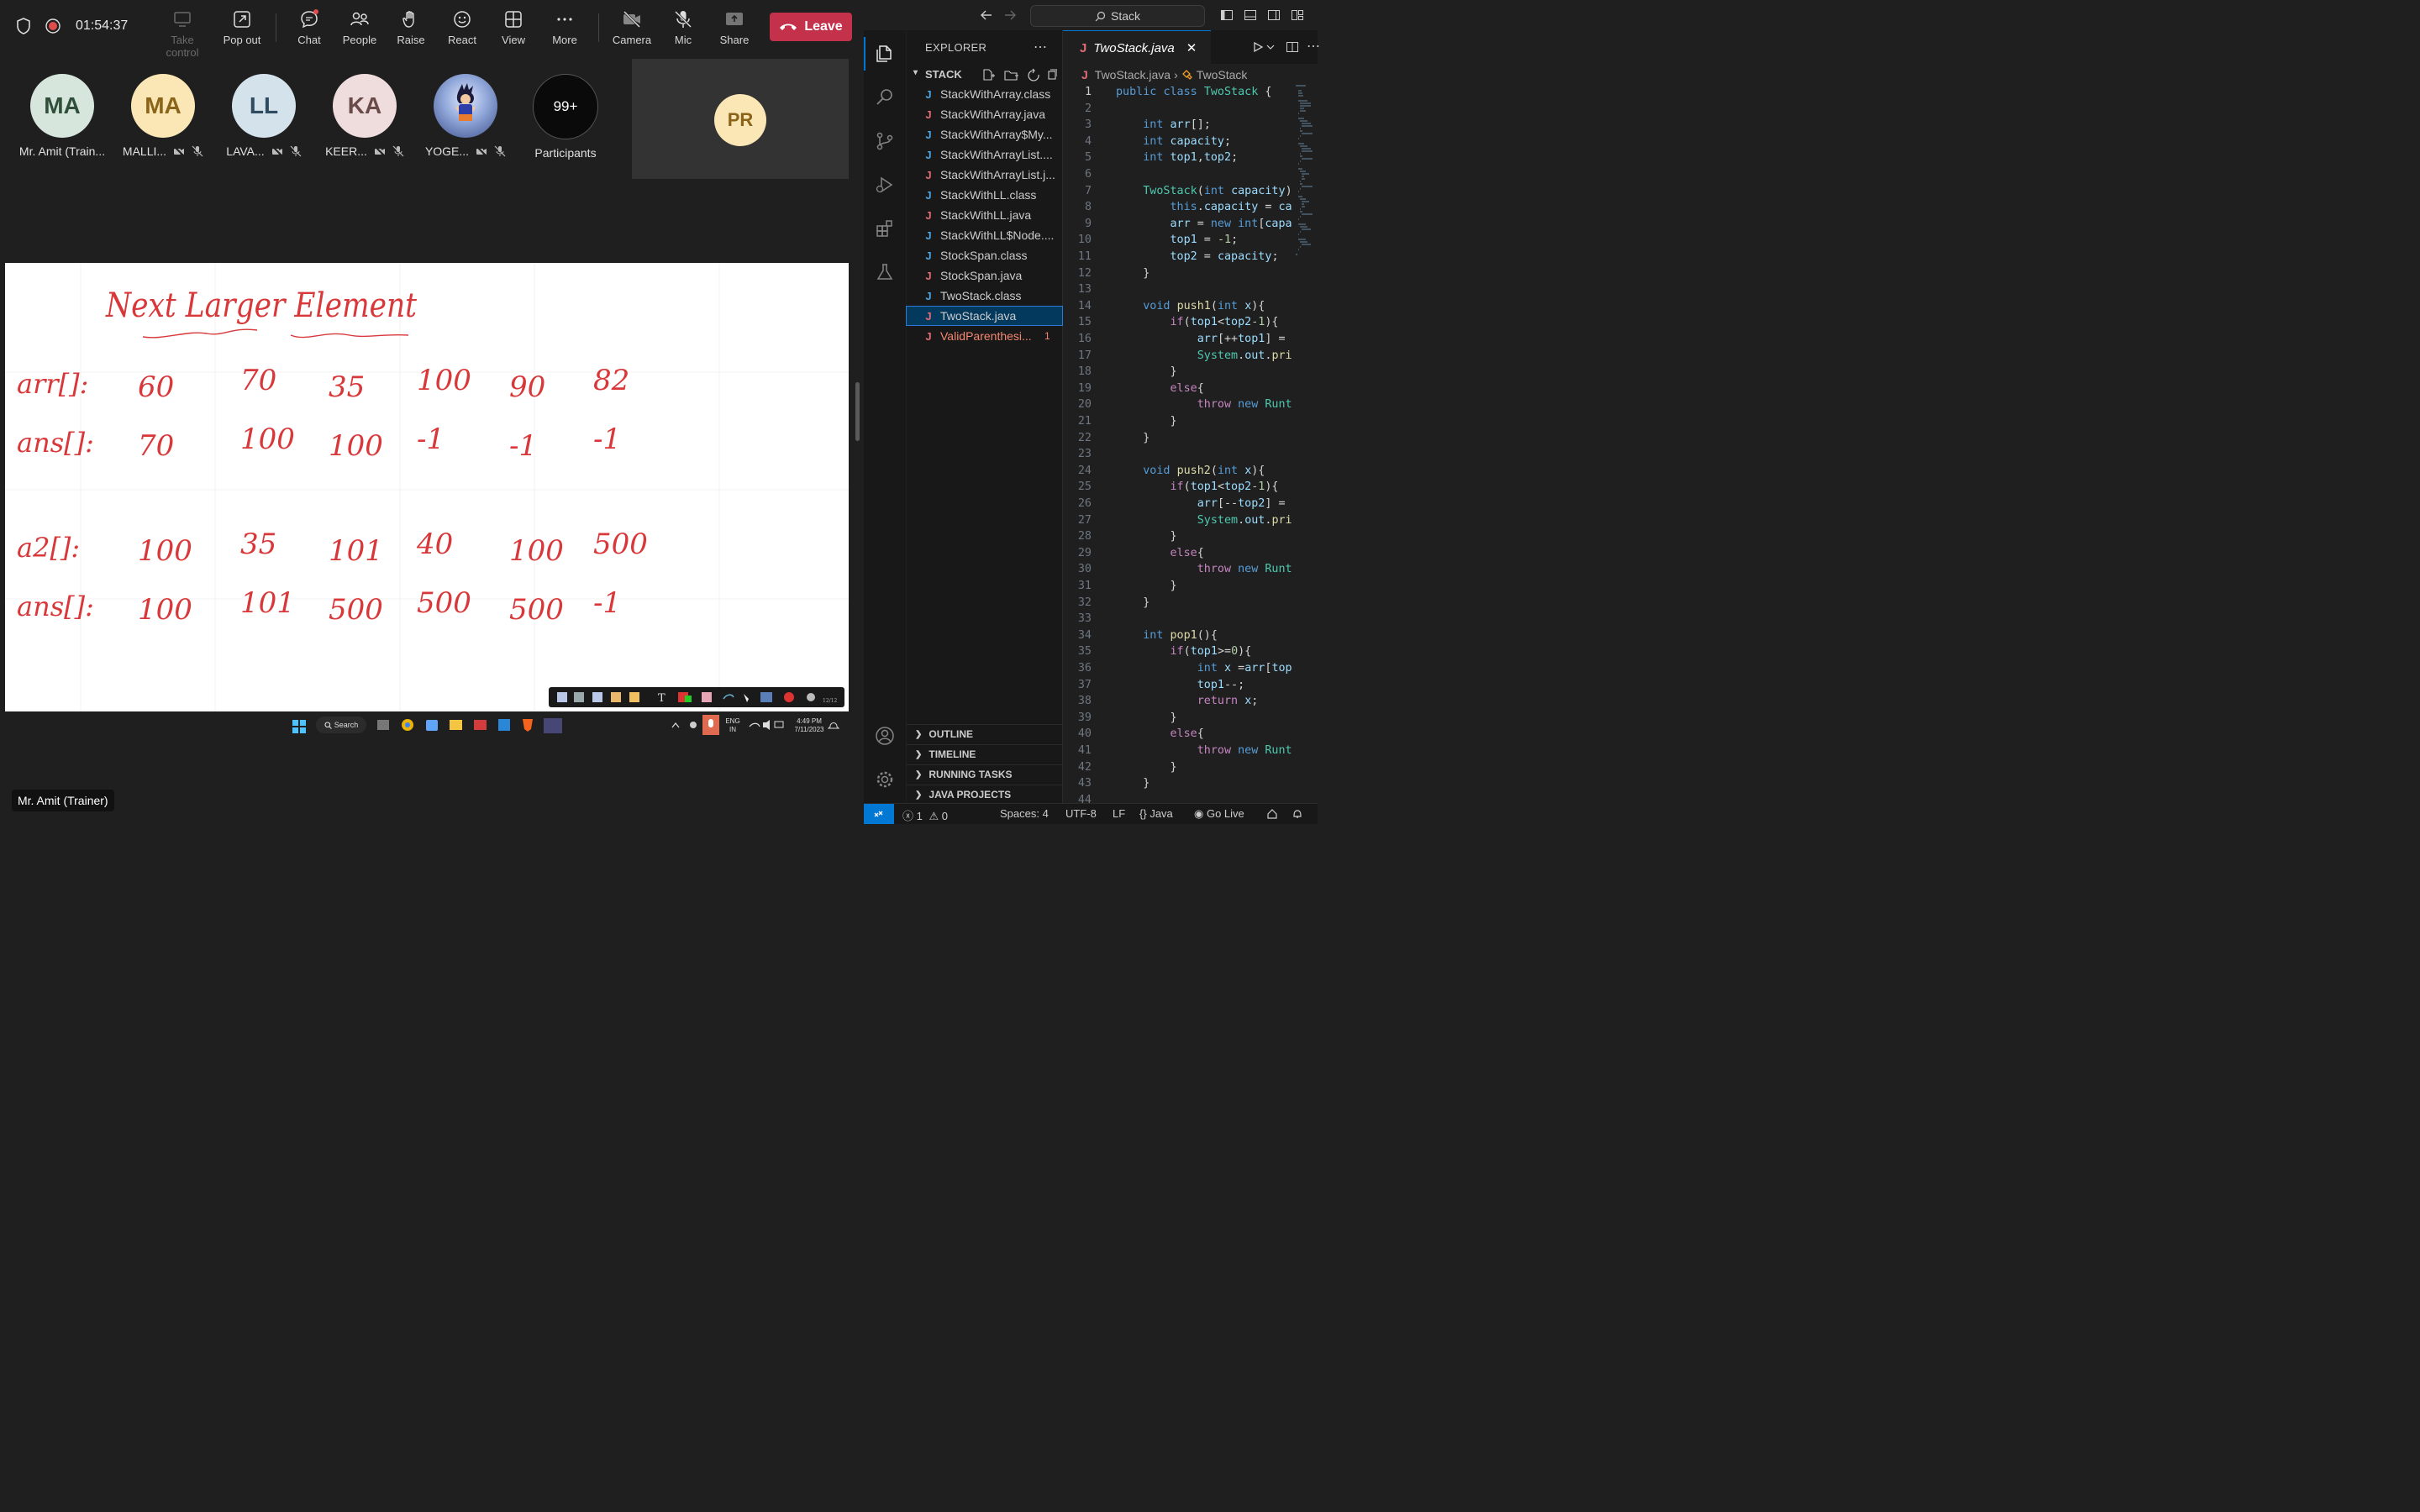 The width and height of the screenshot is (2420, 1512). What do you see at coordinates (71, 26) in the screenshot?
I see `meeting-status: 01:54:37` at bounding box center [71, 26].